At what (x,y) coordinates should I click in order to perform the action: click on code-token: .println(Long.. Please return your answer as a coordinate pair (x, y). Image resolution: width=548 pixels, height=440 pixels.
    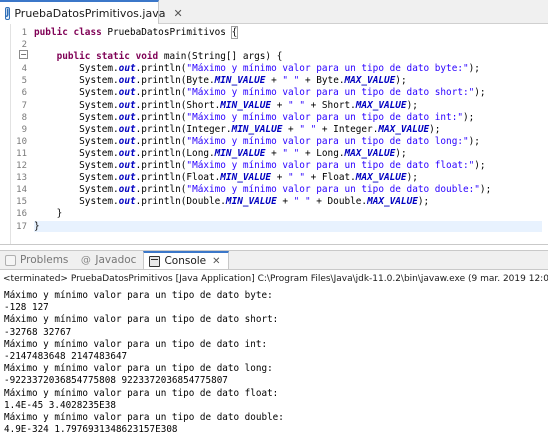
    Looking at the image, I should click on (175, 153).